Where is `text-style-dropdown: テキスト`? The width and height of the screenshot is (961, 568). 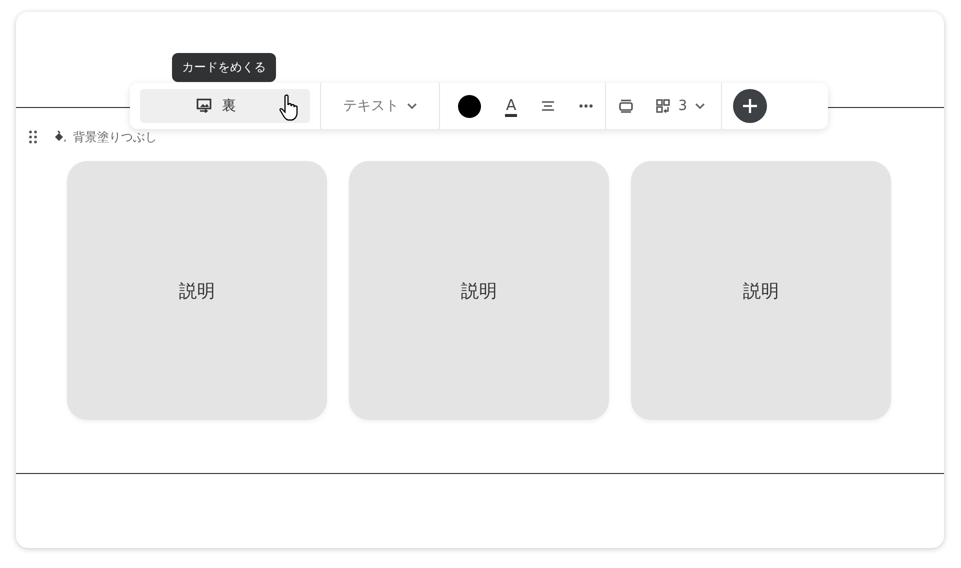 text-style-dropdown: テキスト is located at coordinates (380, 106).